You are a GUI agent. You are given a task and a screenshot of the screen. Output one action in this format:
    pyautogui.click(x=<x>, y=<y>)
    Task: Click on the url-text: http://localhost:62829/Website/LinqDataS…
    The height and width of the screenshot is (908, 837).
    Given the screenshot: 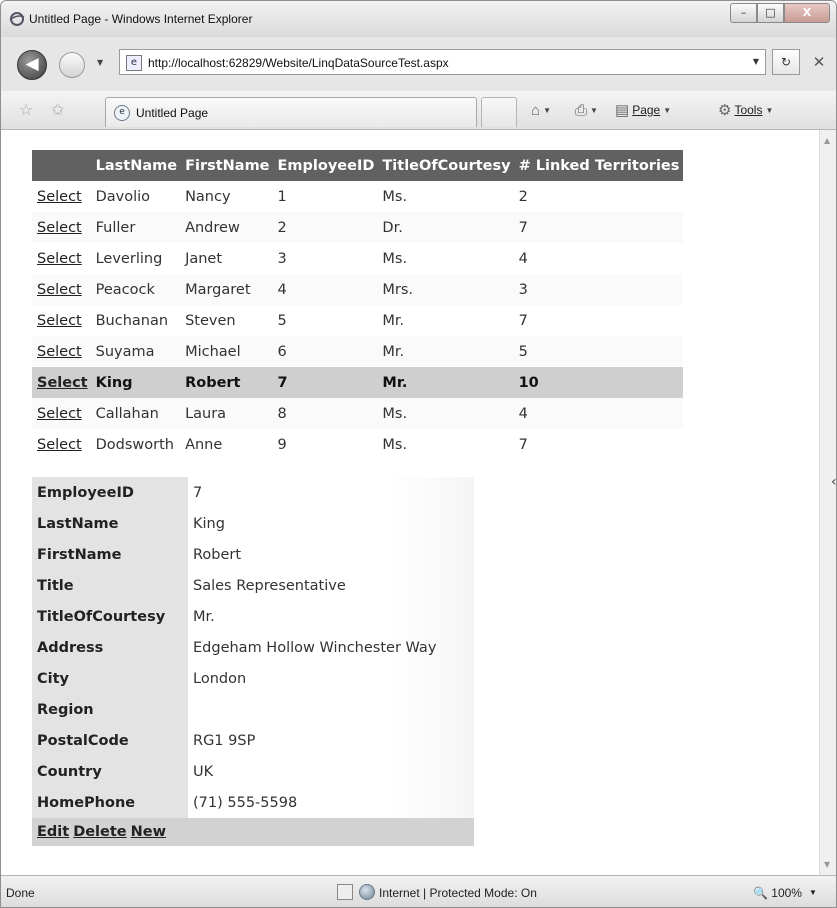 What is the action you would take?
    pyautogui.click(x=298, y=63)
    